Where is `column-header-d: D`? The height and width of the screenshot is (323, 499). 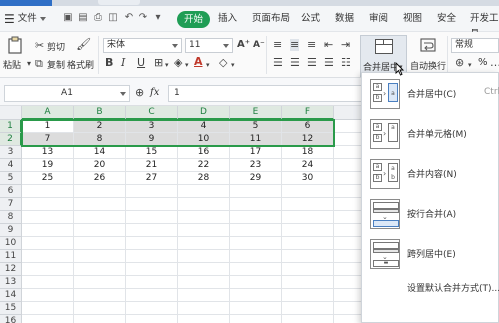 column-header-d: D is located at coordinates (204, 113).